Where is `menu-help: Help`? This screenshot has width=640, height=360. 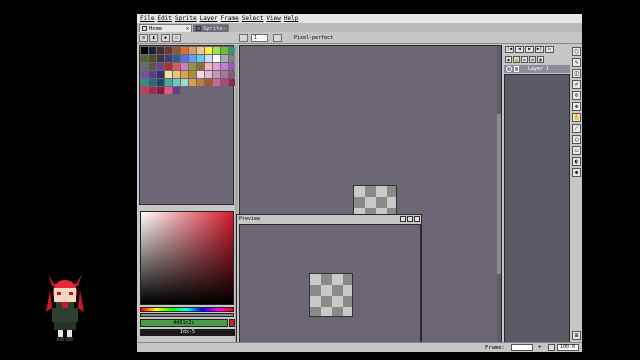
menu-help: Help is located at coordinates (291, 18).